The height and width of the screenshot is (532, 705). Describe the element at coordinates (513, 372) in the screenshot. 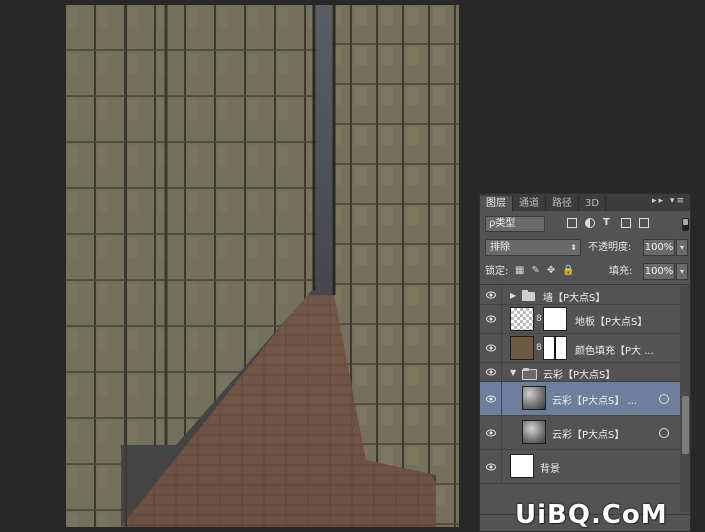

I see `collapse-arrow-icon: ▼` at that location.